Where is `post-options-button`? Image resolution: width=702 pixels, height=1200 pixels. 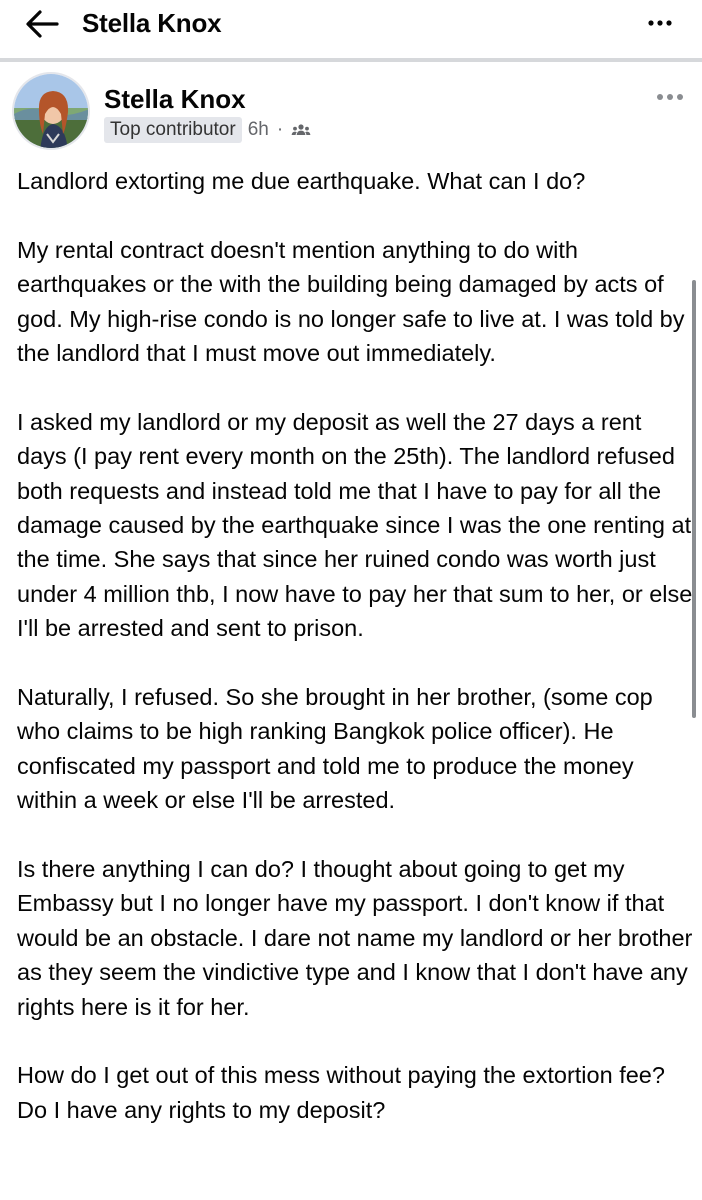 post-options-button is located at coordinates (670, 97).